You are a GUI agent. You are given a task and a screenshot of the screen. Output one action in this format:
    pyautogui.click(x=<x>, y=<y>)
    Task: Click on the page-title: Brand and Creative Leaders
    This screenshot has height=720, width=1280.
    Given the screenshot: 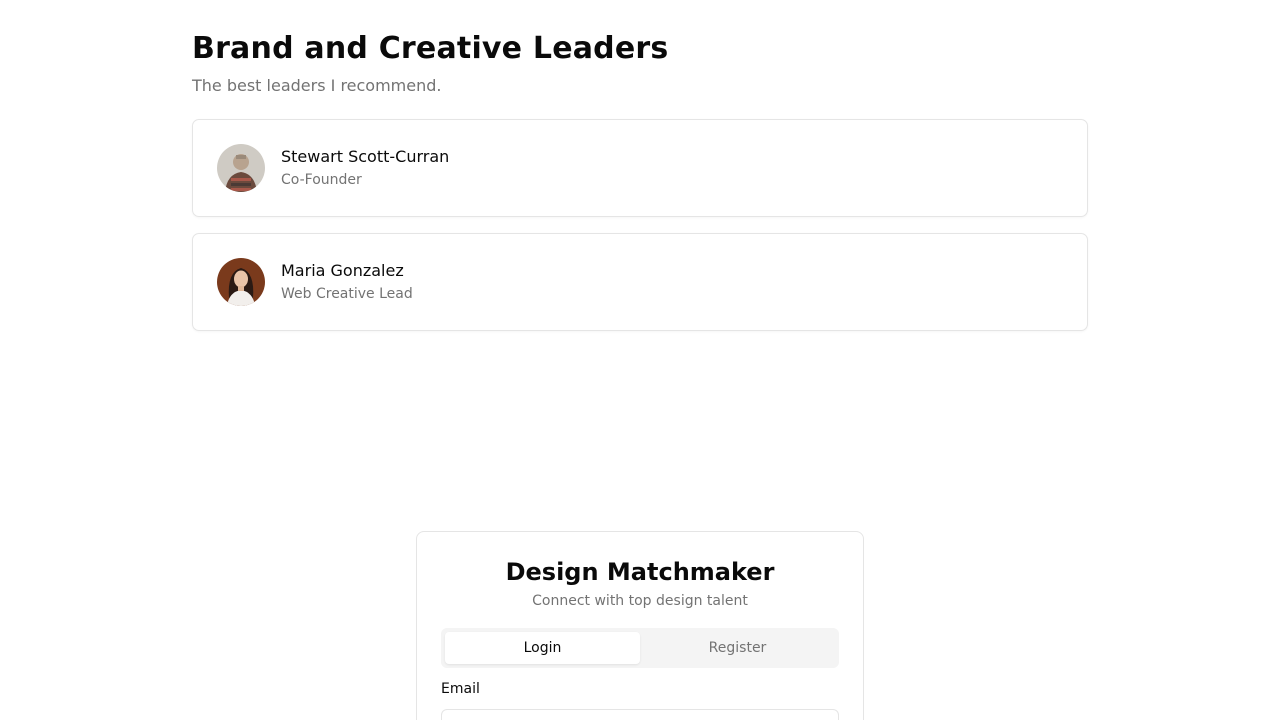 What is the action you would take?
    pyautogui.click(x=430, y=48)
    